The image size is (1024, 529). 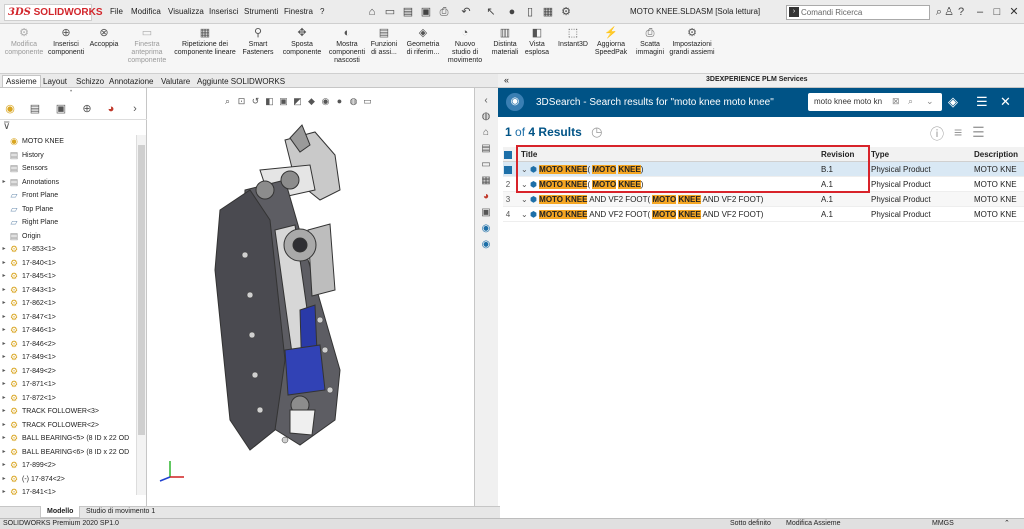 What do you see at coordinates (491, 12) in the screenshot?
I see `select-icon: ↖` at bounding box center [491, 12].